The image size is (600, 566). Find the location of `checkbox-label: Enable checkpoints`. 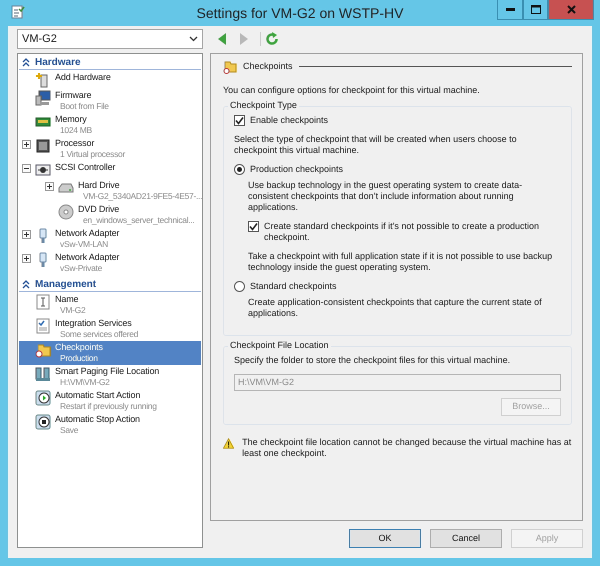

checkbox-label: Enable checkpoints is located at coordinates (289, 120).